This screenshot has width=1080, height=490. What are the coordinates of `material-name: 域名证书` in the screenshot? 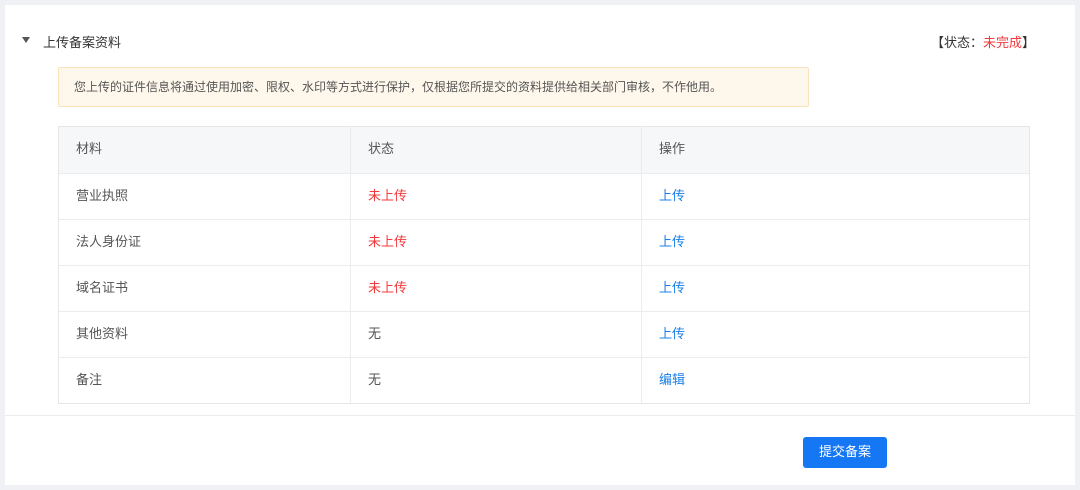 It's located at (102, 288).